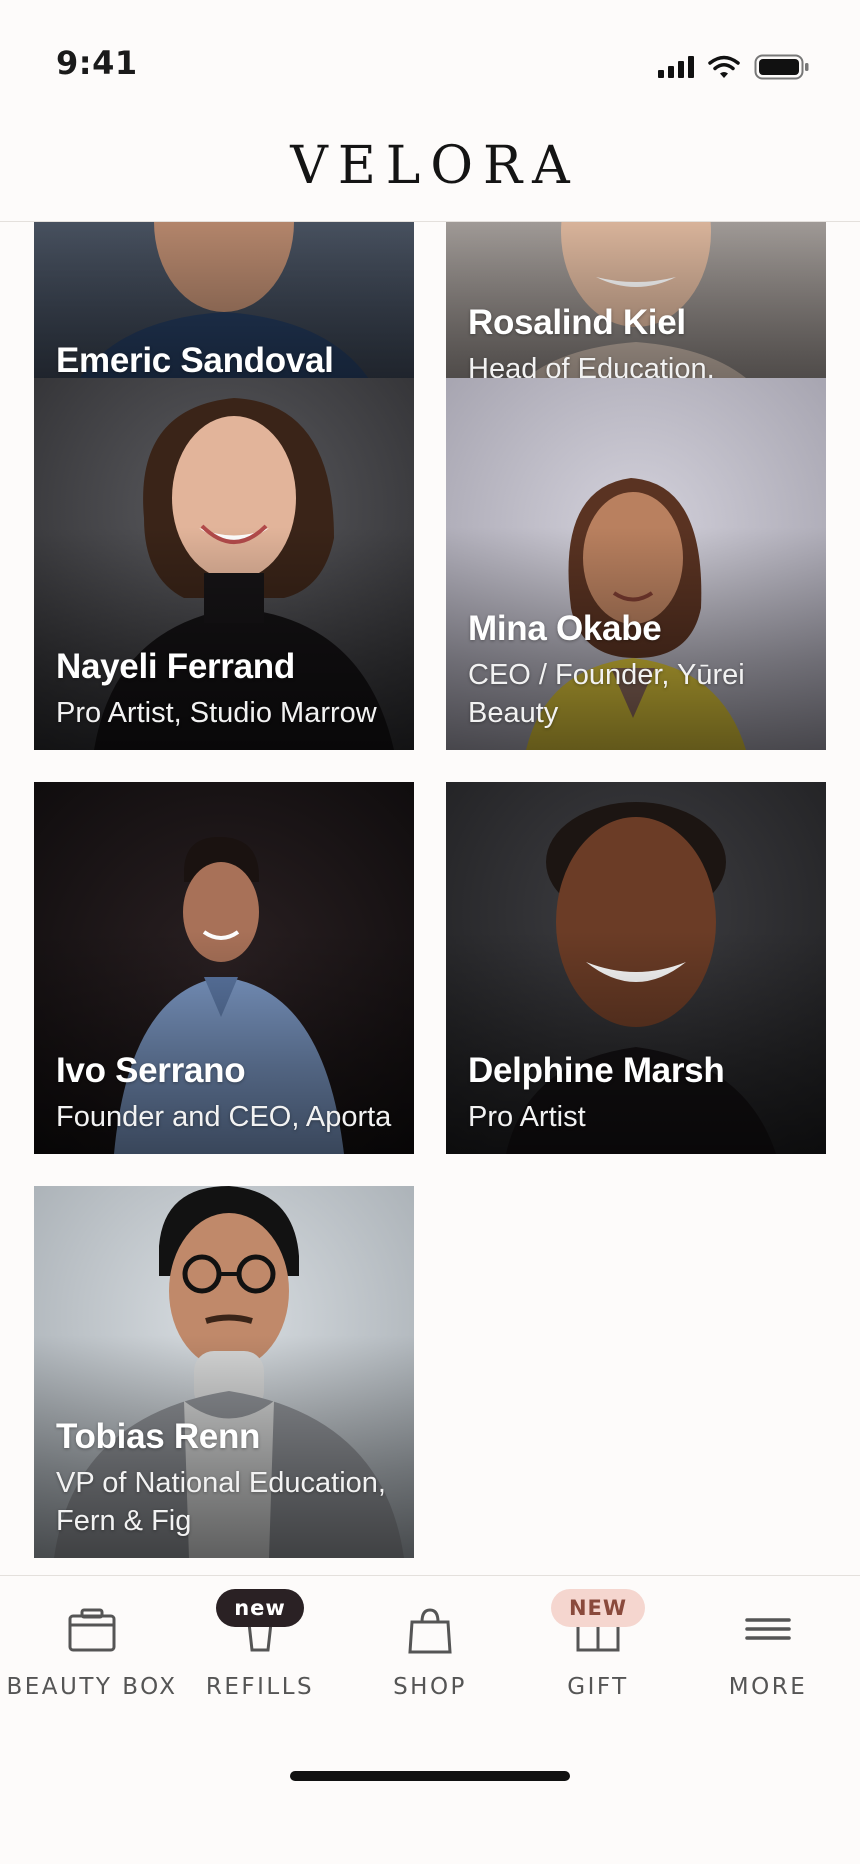  Describe the element at coordinates (151, 1070) in the screenshot. I see `person-name: Ivo Serrano` at that location.